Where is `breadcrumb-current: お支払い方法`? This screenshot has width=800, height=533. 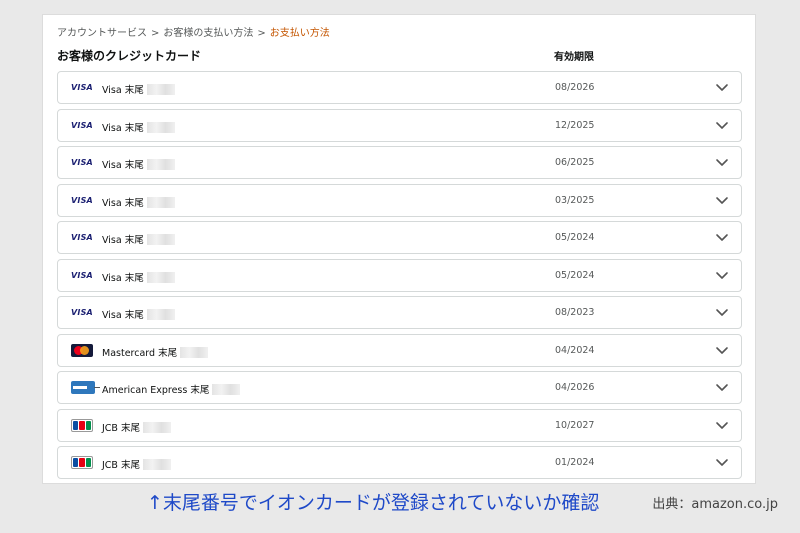 breadcrumb-current: お支払い方法 is located at coordinates (299, 33).